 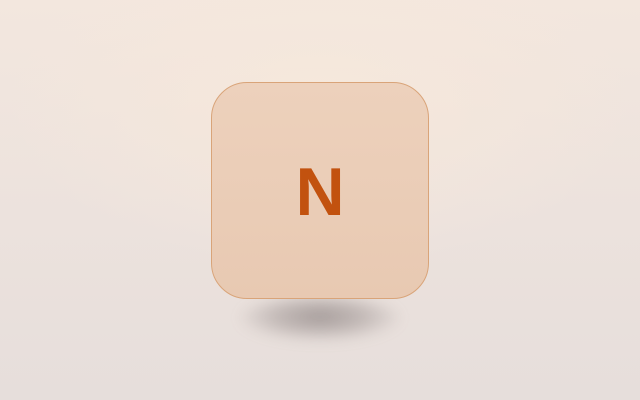 What do you see at coordinates (320, 319) in the screenshot?
I see `icon-drop-shadow` at bounding box center [320, 319].